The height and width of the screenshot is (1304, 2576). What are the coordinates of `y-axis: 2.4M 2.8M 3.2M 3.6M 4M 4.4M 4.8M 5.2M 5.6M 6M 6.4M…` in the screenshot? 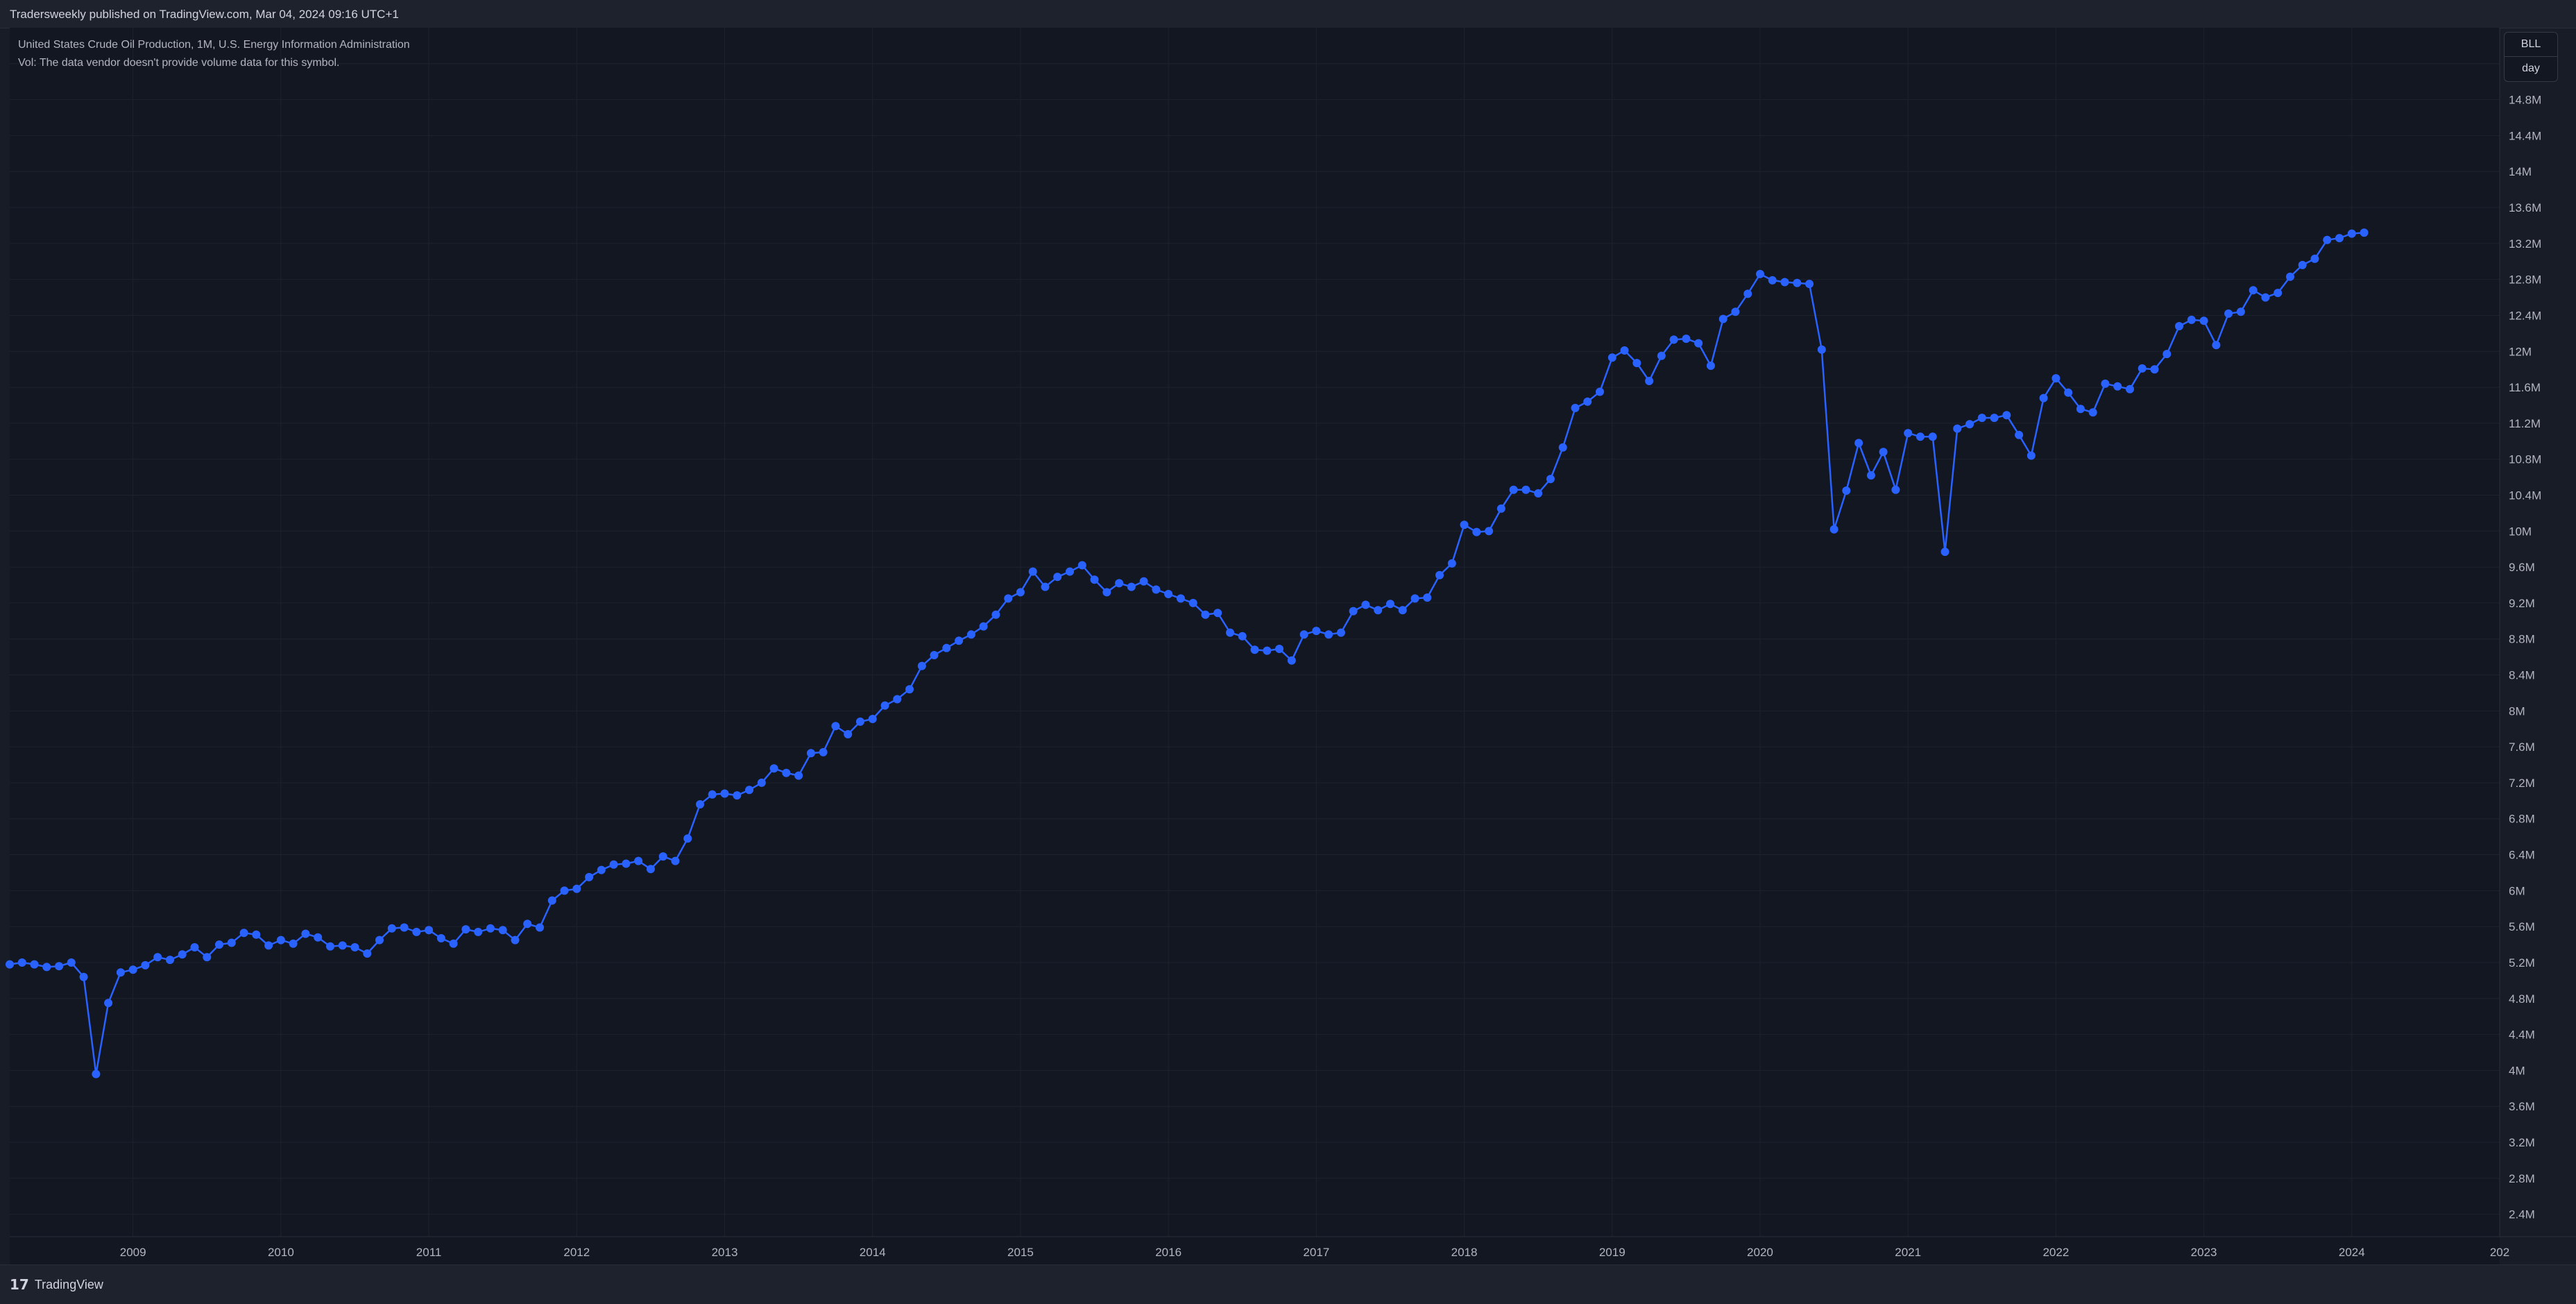 It's located at (2520, 632).